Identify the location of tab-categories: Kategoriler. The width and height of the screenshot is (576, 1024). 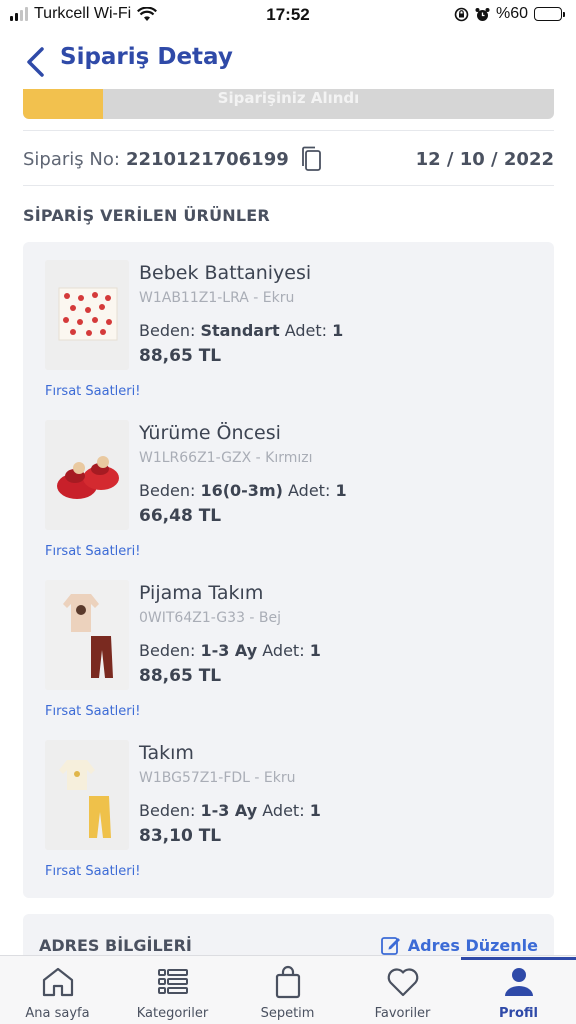
(172, 994).